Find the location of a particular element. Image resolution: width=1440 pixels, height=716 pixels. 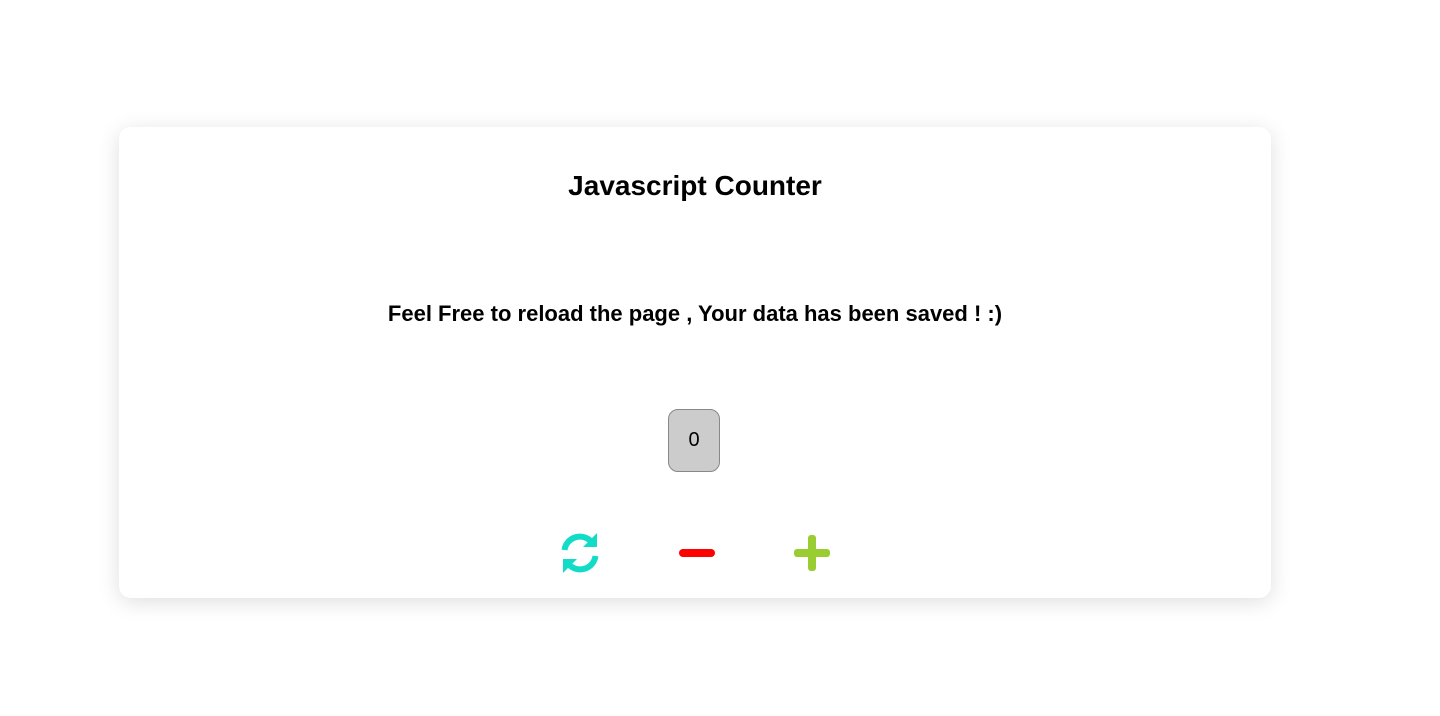

increment-button is located at coordinates (812, 553).